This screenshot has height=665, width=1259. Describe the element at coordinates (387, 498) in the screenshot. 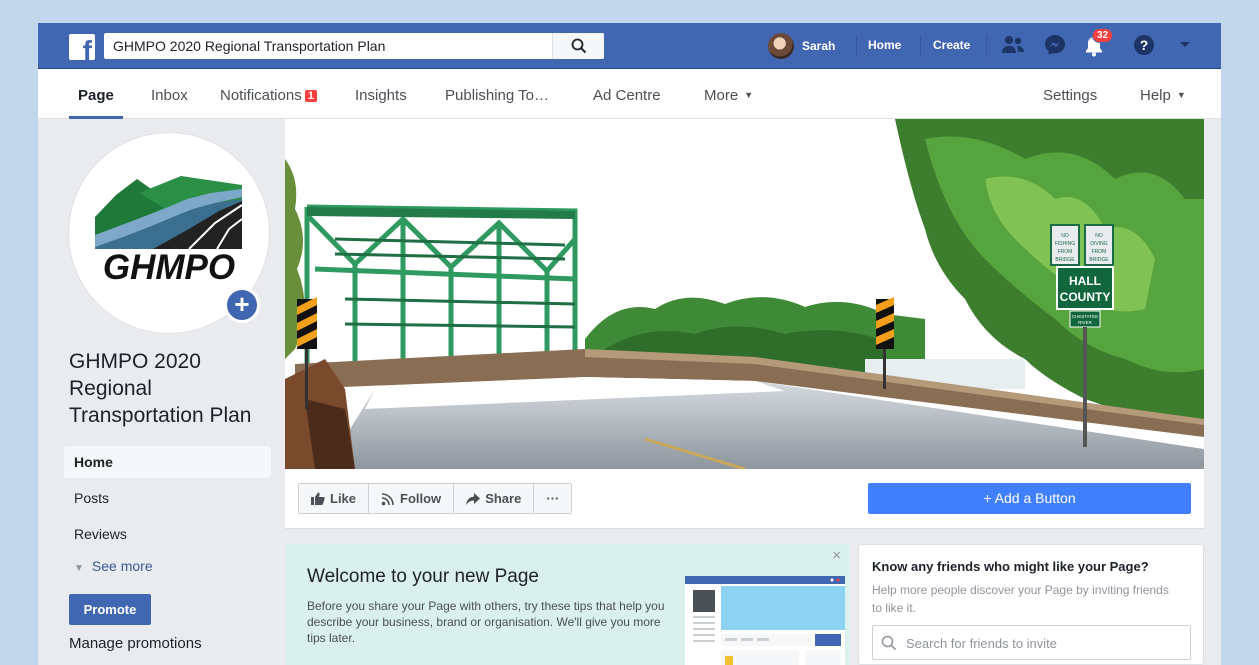

I see `rss-follow-icon` at that location.